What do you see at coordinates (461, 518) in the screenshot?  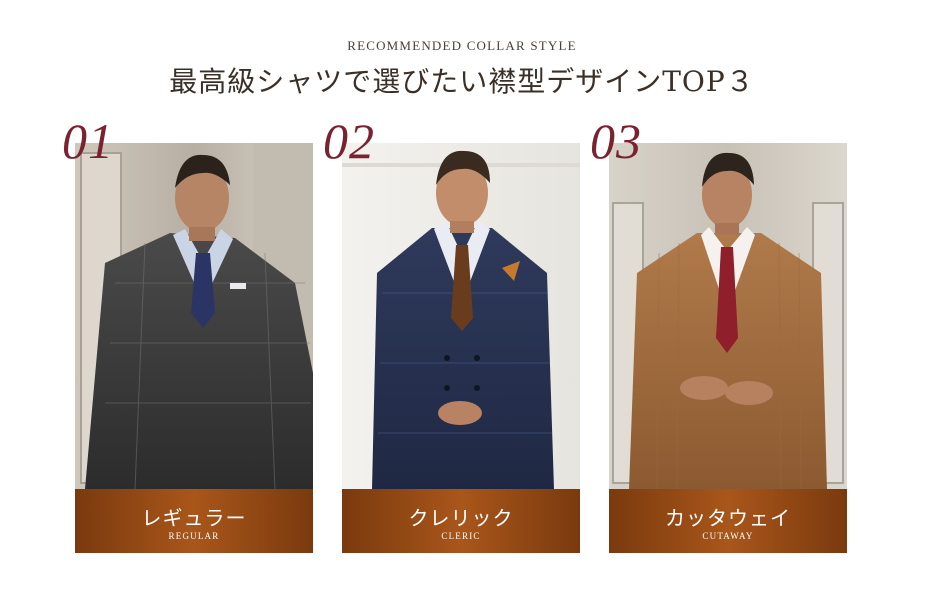 I see `collar-name-jp: クレリック` at bounding box center [461, 518].